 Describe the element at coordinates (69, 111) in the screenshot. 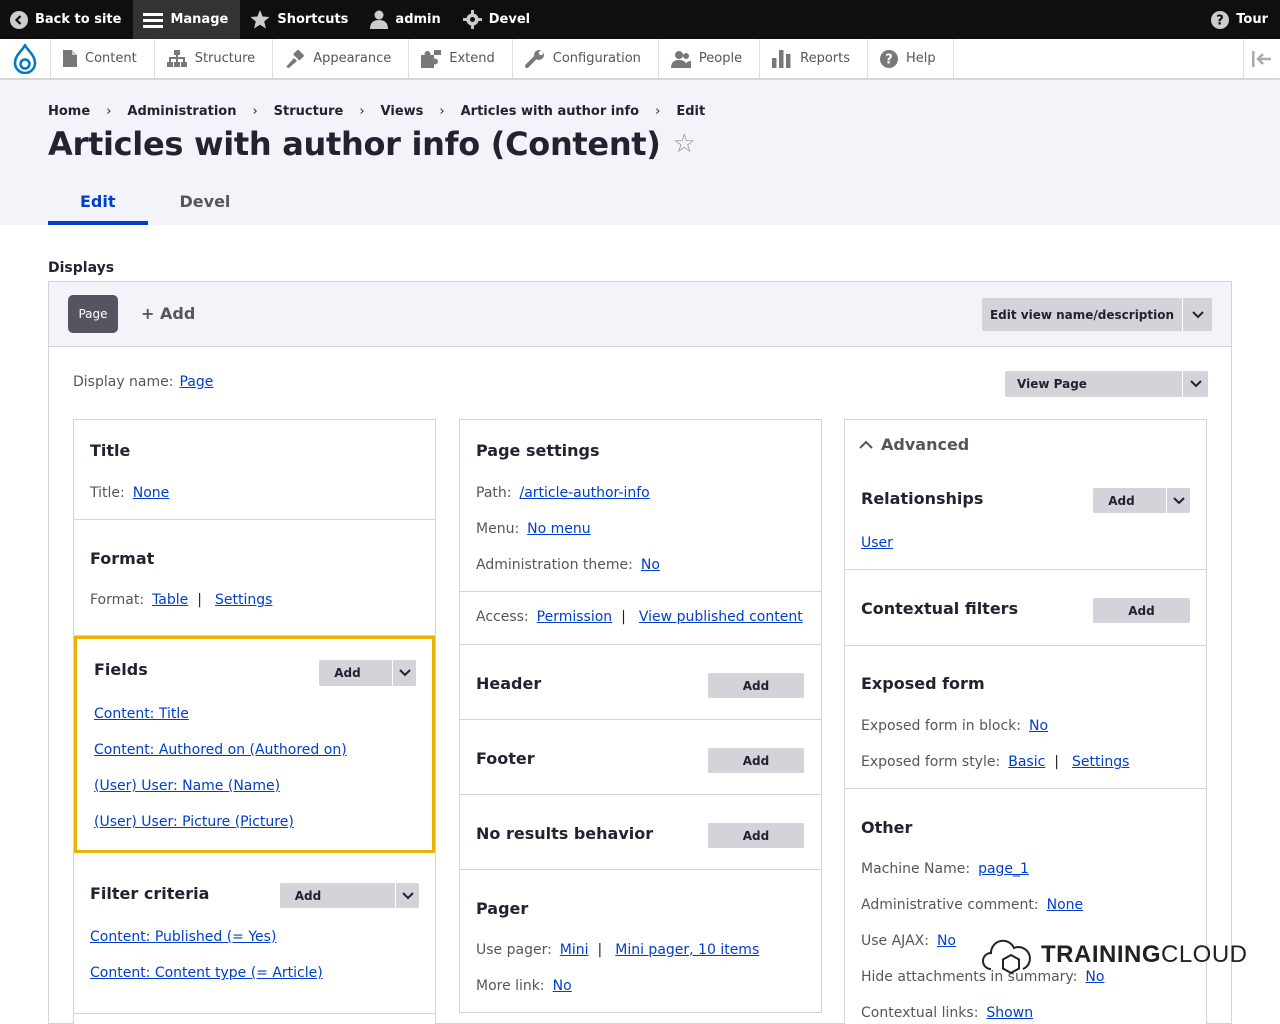

I see `breadcrumb-home: Home` at that location.